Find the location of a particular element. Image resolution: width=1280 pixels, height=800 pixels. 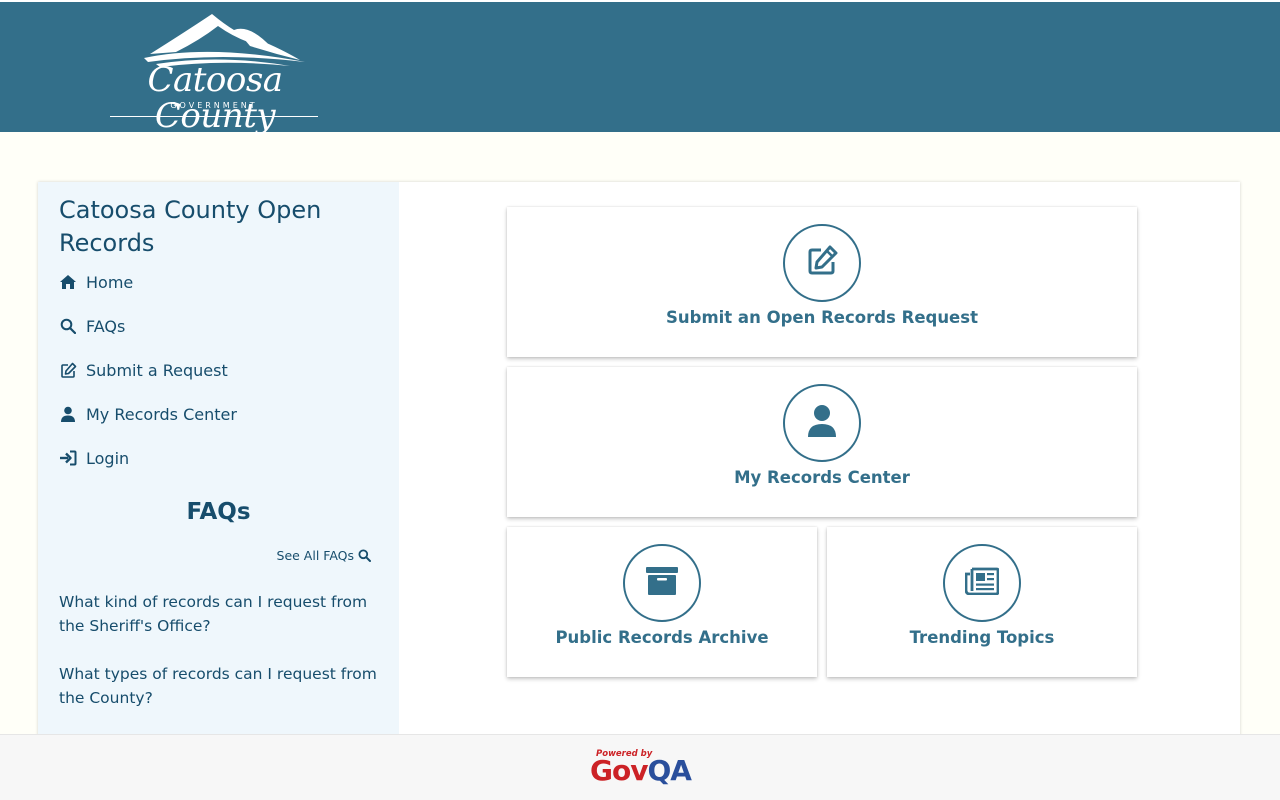

logo-divider is located at coordinates (214, 116).